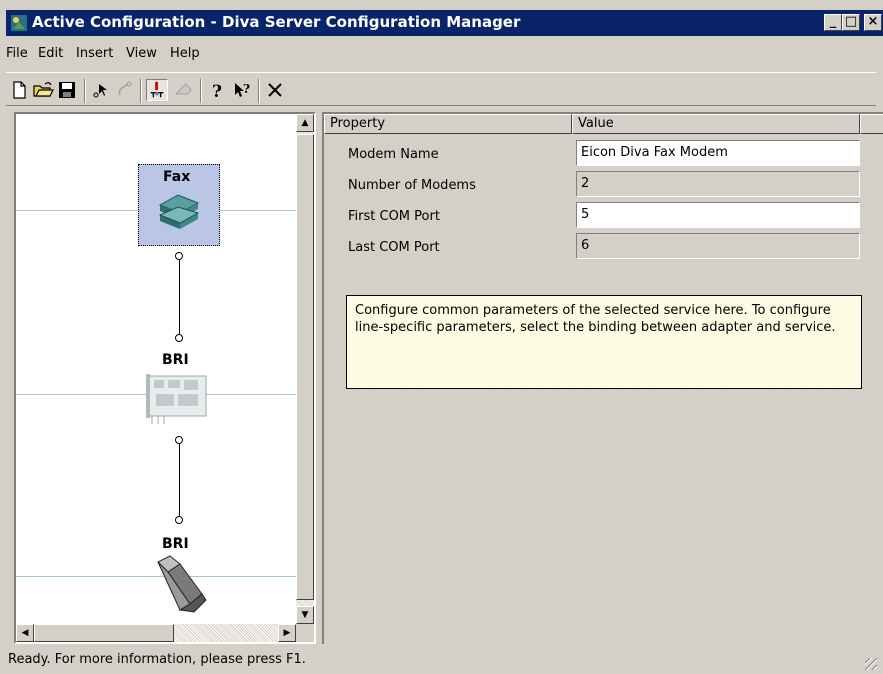  I want to click on property-grid-header: Property Value, so click(603, 124).